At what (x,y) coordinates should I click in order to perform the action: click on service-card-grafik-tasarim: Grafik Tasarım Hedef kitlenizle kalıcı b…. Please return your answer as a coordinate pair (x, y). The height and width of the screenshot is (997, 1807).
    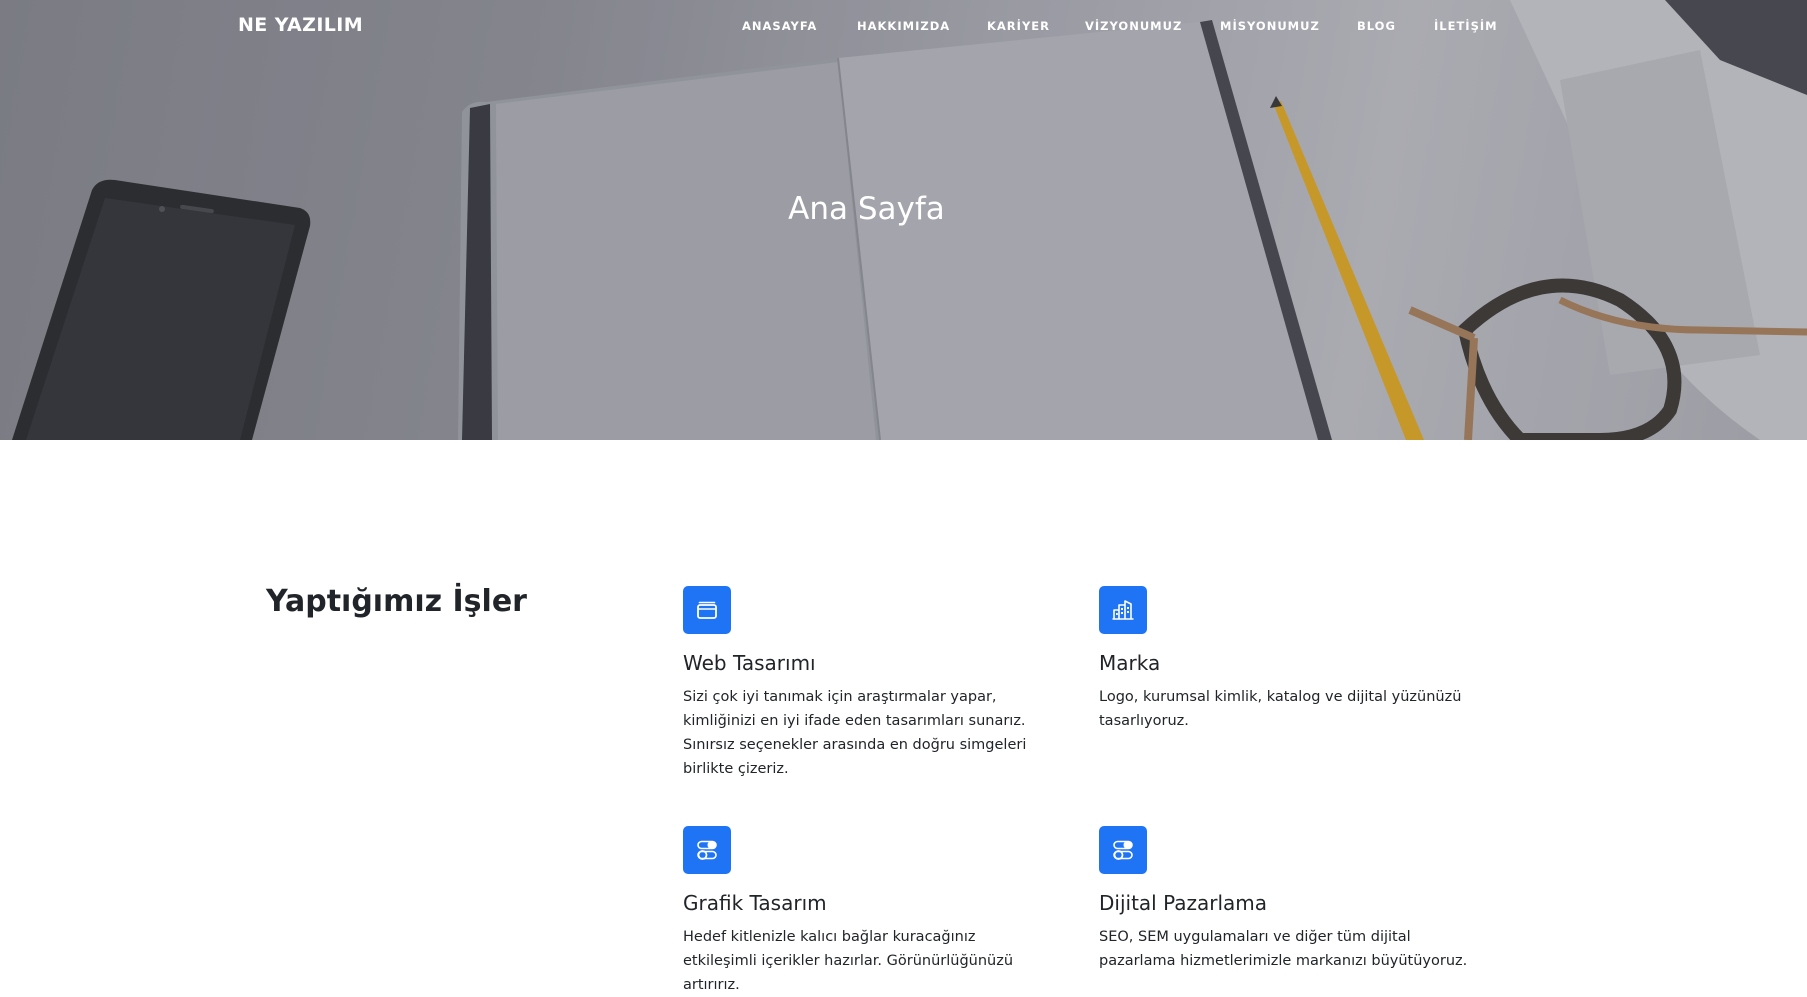
    Looking at the image, I should click on (868, 911).